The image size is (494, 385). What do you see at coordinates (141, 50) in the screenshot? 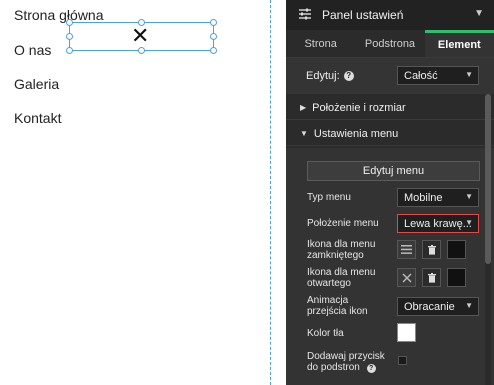
I see `resize-handle-bottom` at bounding box center [141, 50].